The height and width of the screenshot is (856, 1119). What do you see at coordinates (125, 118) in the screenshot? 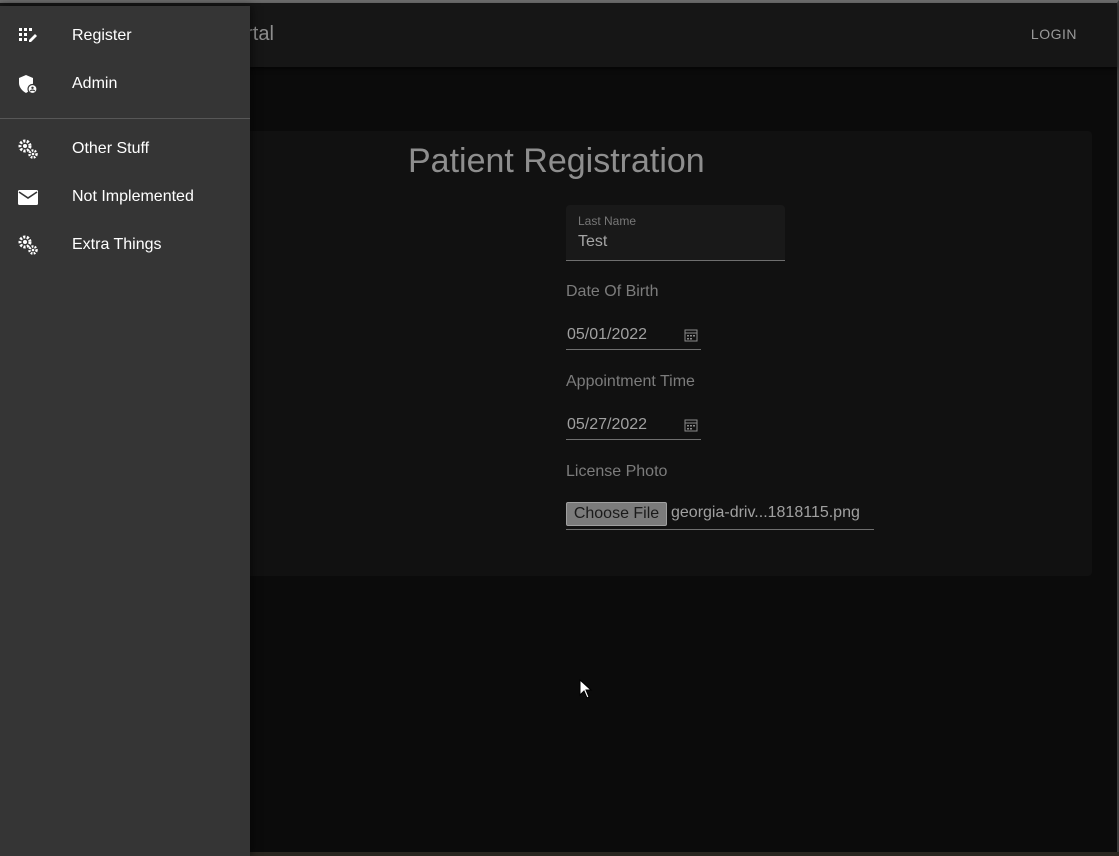
I see `drawer-divider` at bounding box center [125, 118].